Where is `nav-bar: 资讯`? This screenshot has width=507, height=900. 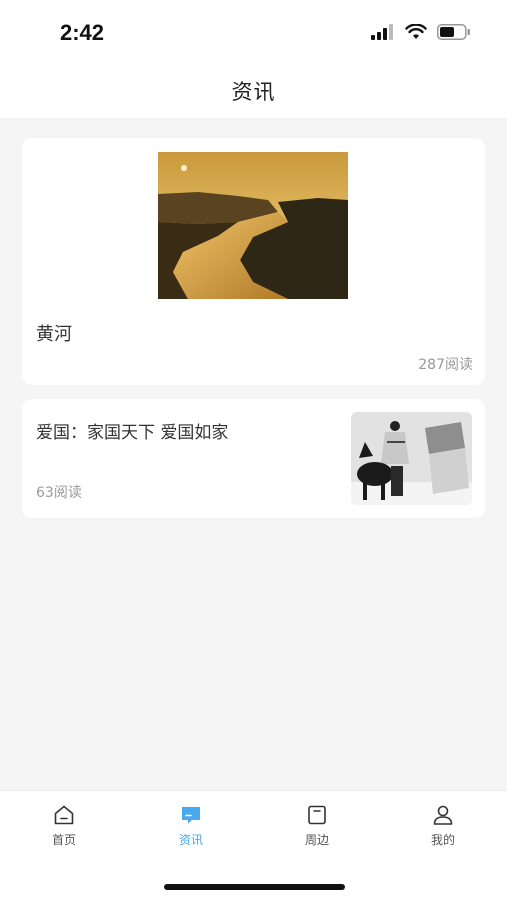 nav-bar: 资讯 is located at coordinates (253, 91).